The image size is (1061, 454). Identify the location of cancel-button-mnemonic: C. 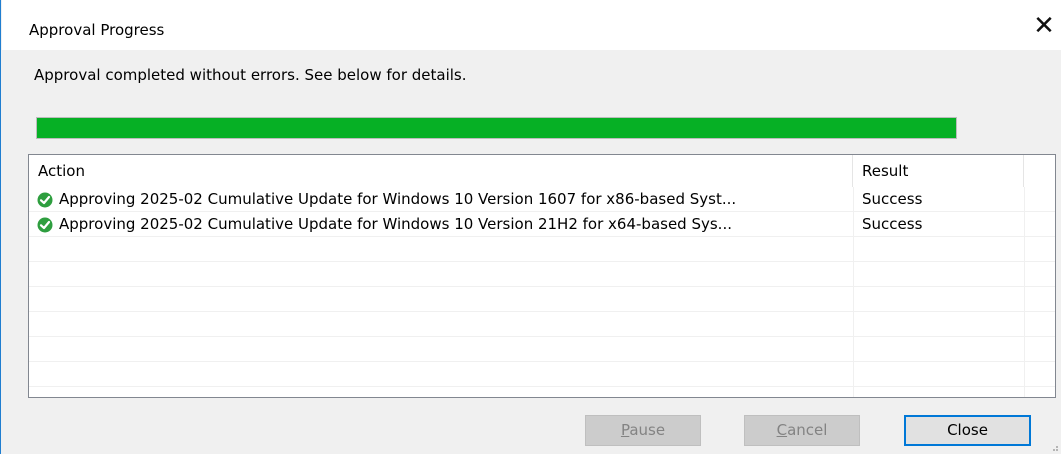
(782, 430).